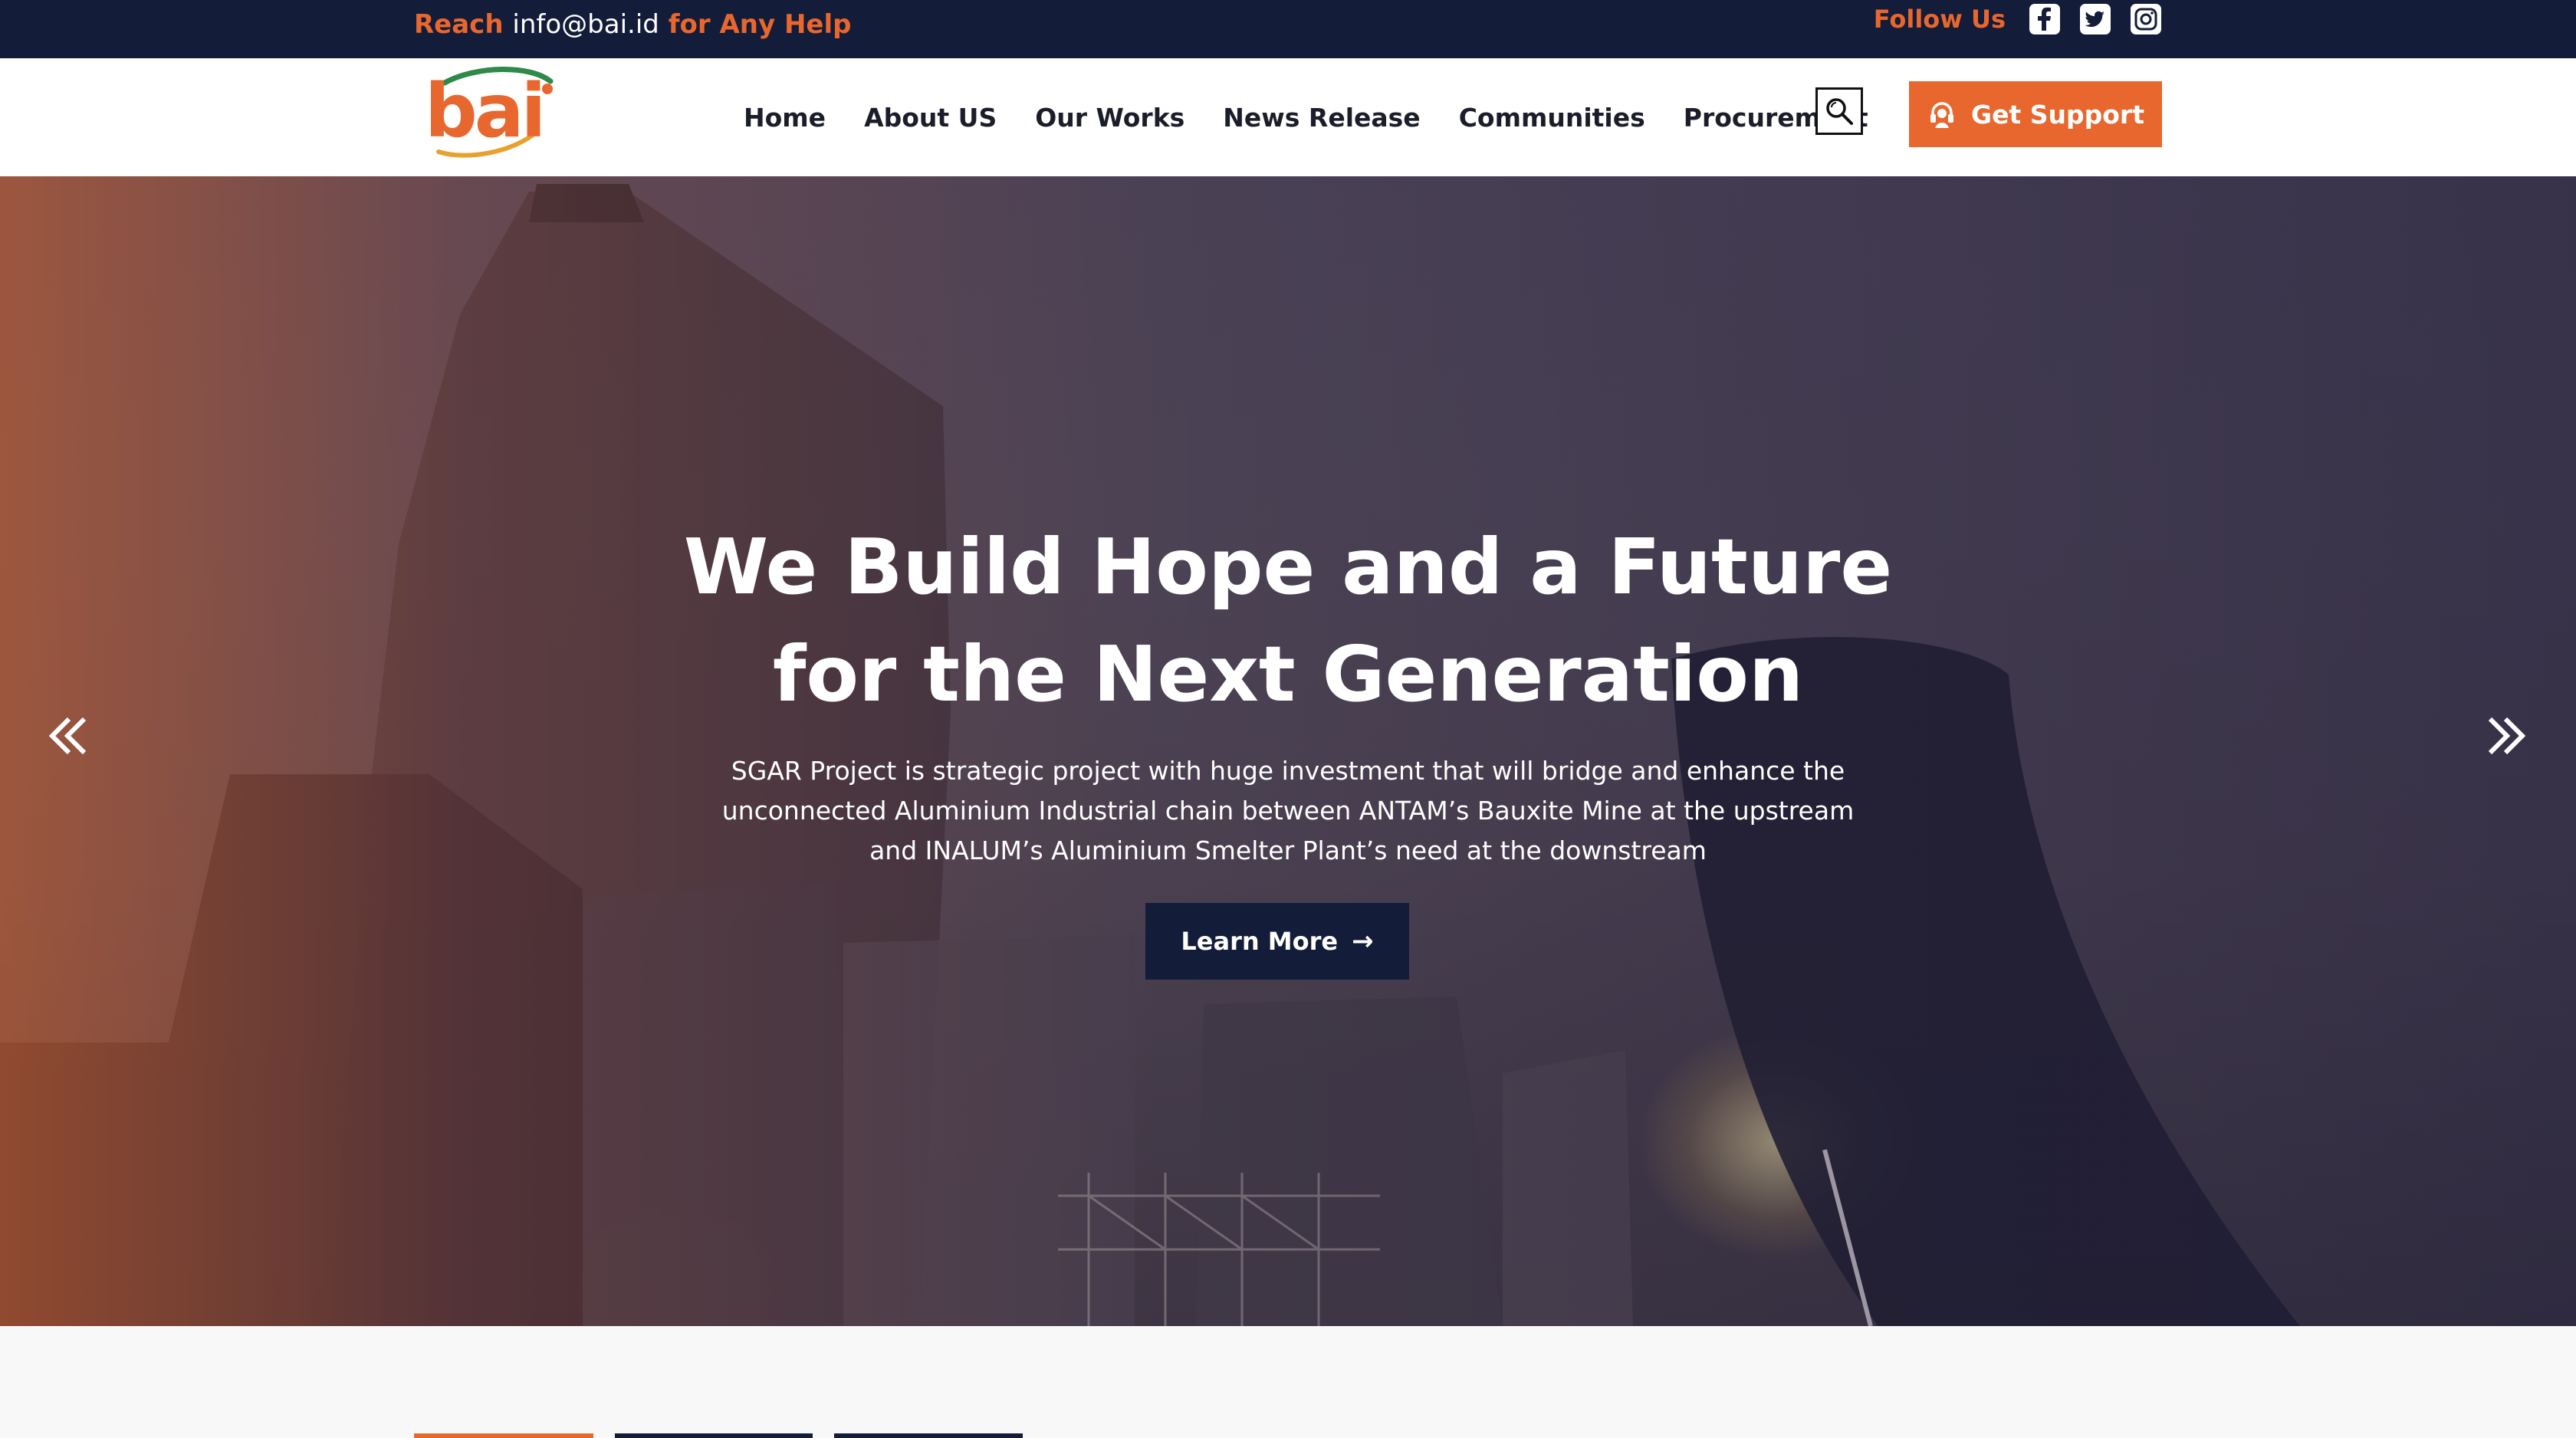  What do you see at coordinates (585, 24) in the screenshot?
I see `contact-email: info@bai.id` at bounding box center [585, 24].